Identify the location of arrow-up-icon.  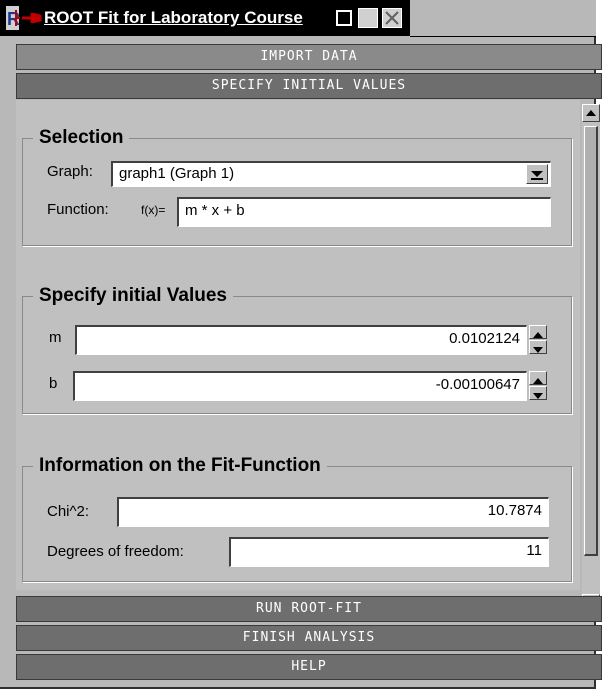
(591, 113).